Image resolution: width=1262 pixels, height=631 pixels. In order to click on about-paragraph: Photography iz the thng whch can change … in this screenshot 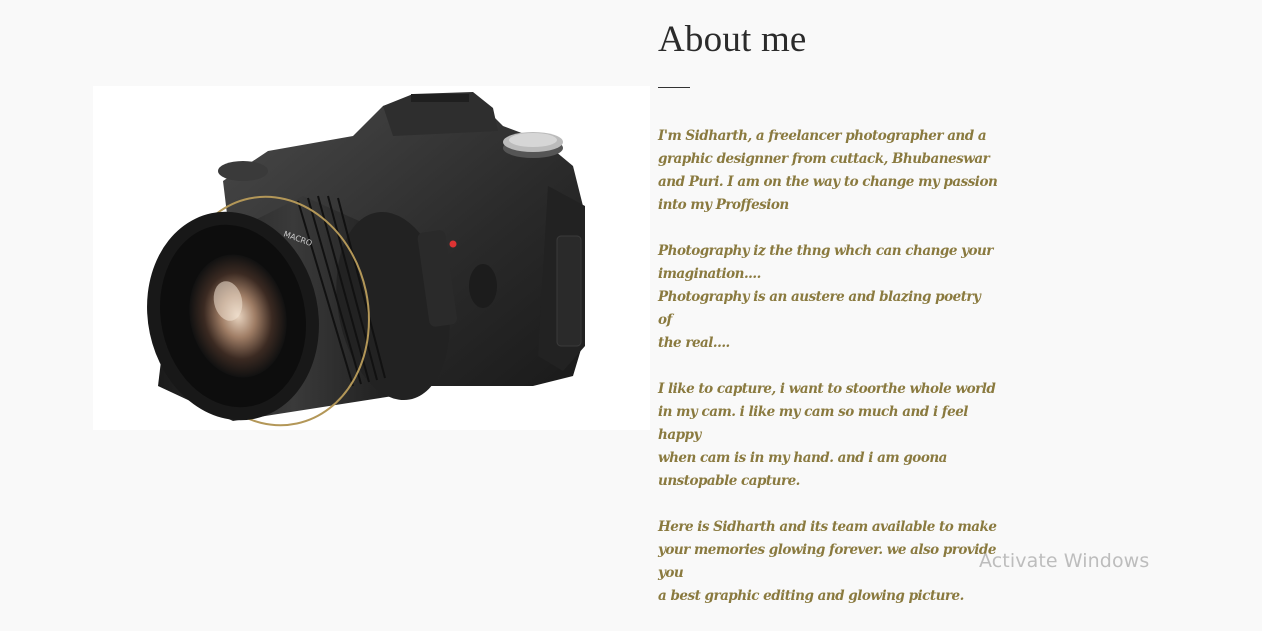, I will do `click(825, 297)`.